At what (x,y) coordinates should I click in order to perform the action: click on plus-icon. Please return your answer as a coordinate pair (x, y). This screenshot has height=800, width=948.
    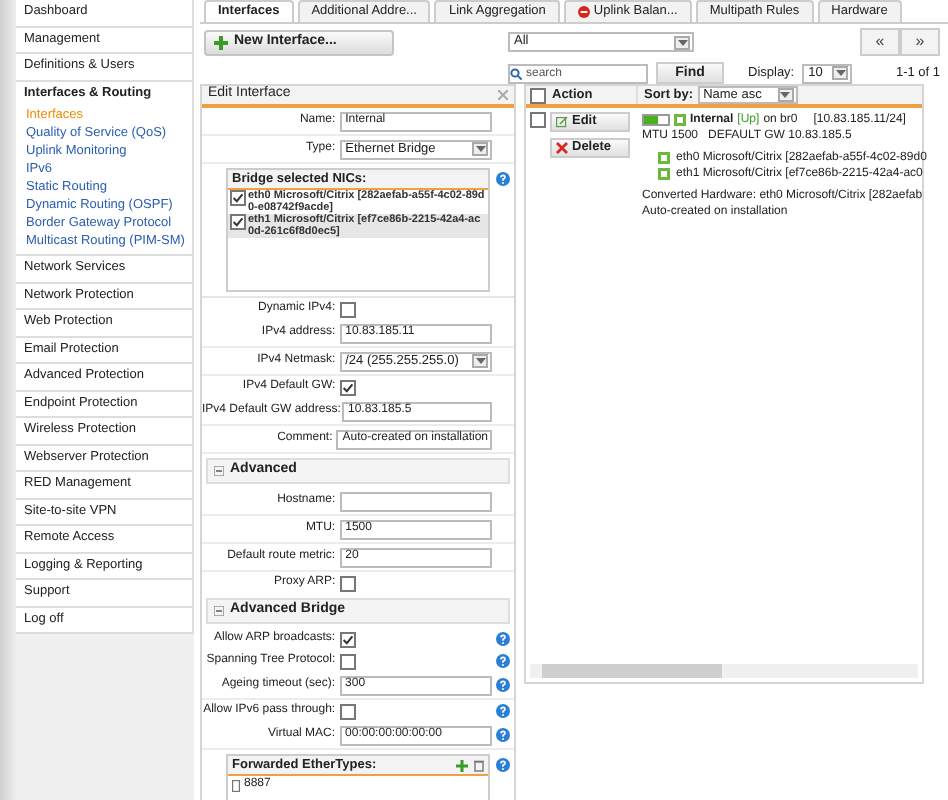
    Looking at the image, I should click on (221, 43).